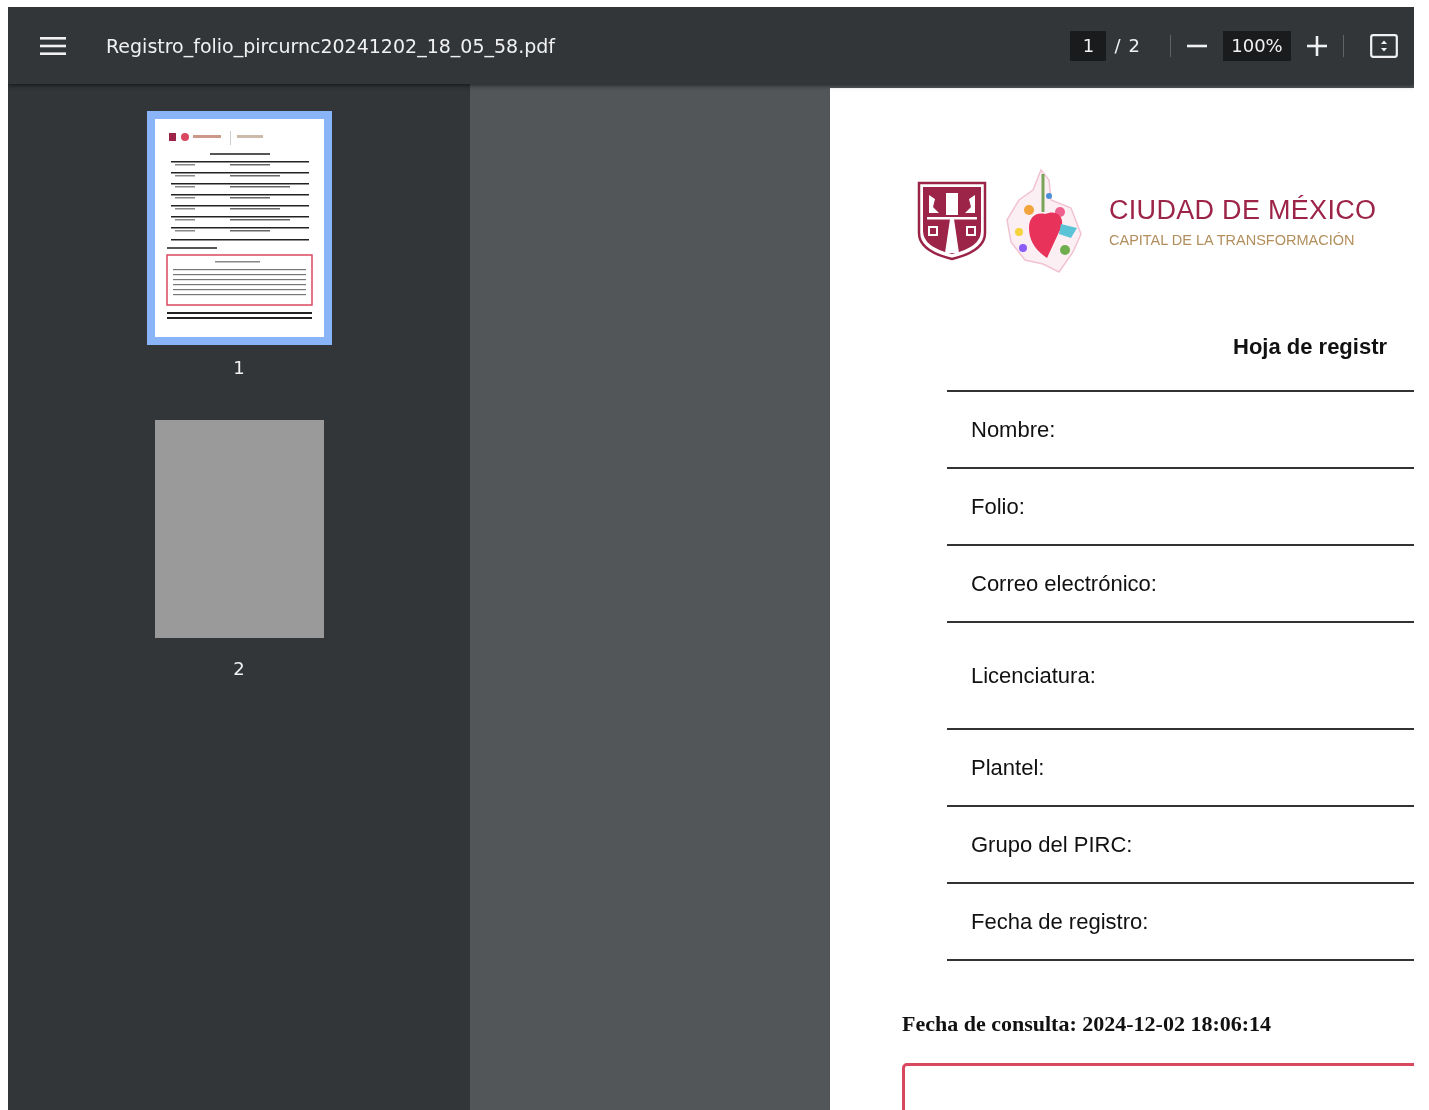 The height and width of the screenshot is (1110, 1429). I want to click on logo-title: CIUDAD DE MÉXICO, so click(1243, 210).